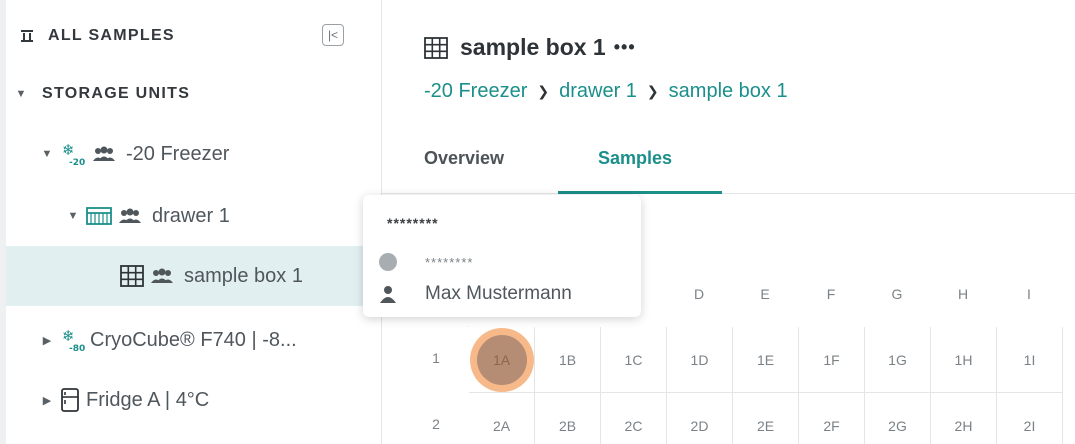 Image resolution: width=1075 pixels, height=444 pixels. Describe the element at coordinates (388, 294) in the screenshot. I see `user-icon` at that location.